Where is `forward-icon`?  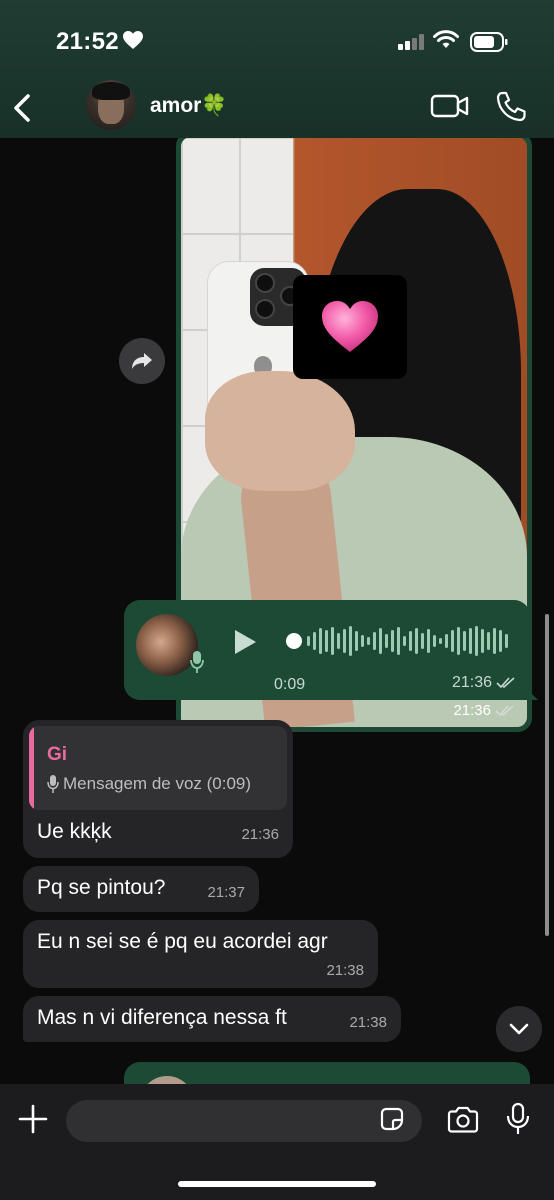 forward-icon is located at coordinates (142, 361).